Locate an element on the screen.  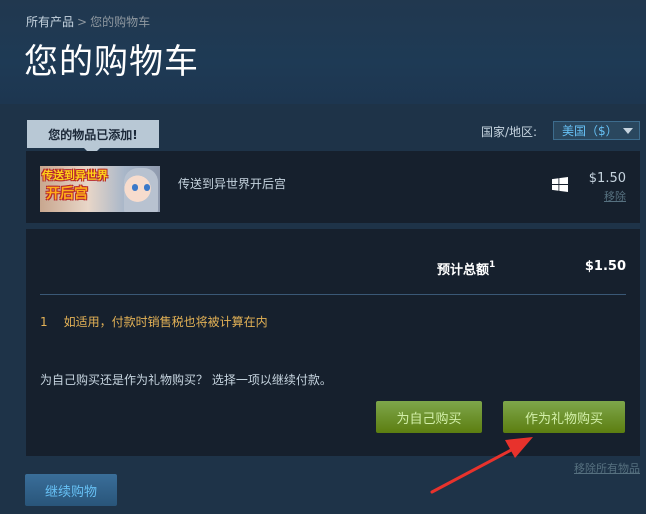
summary-divider is located at coordinates (333, 294).